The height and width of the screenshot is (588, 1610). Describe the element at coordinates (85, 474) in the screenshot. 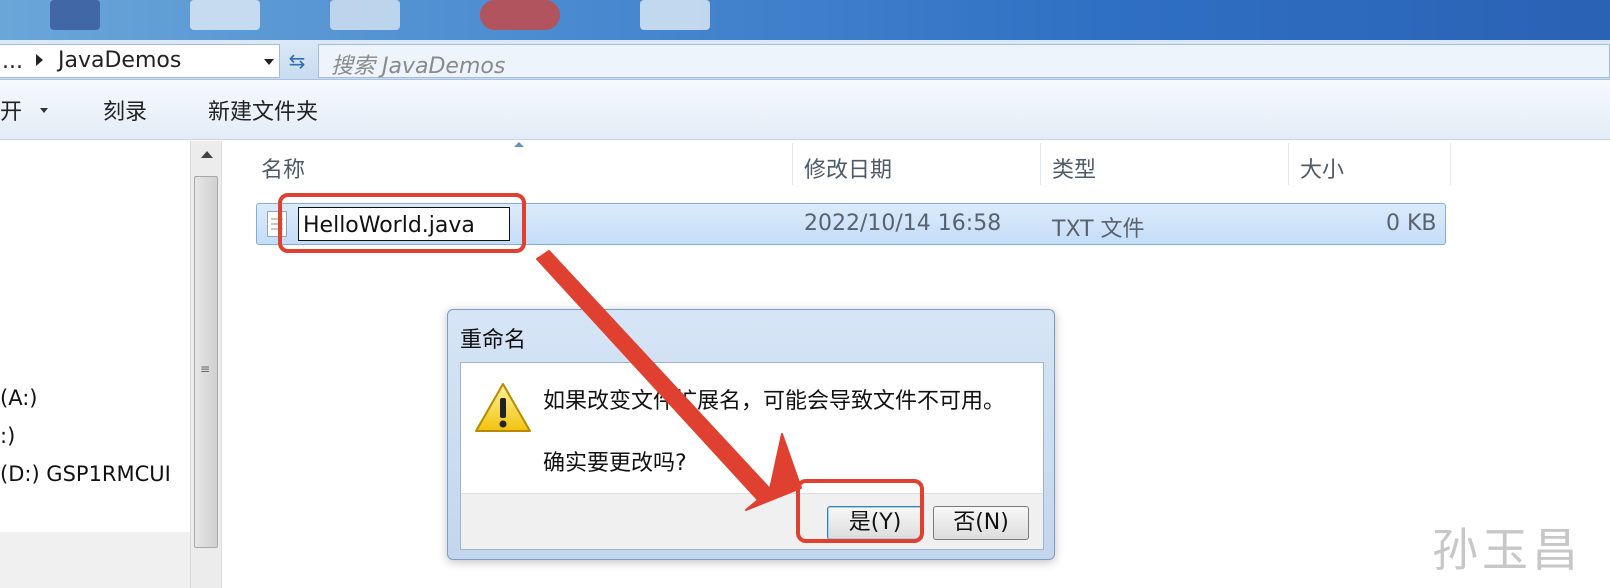

I see `nav-item-drive-d: (D:) GSP1RMCUI` at that location.